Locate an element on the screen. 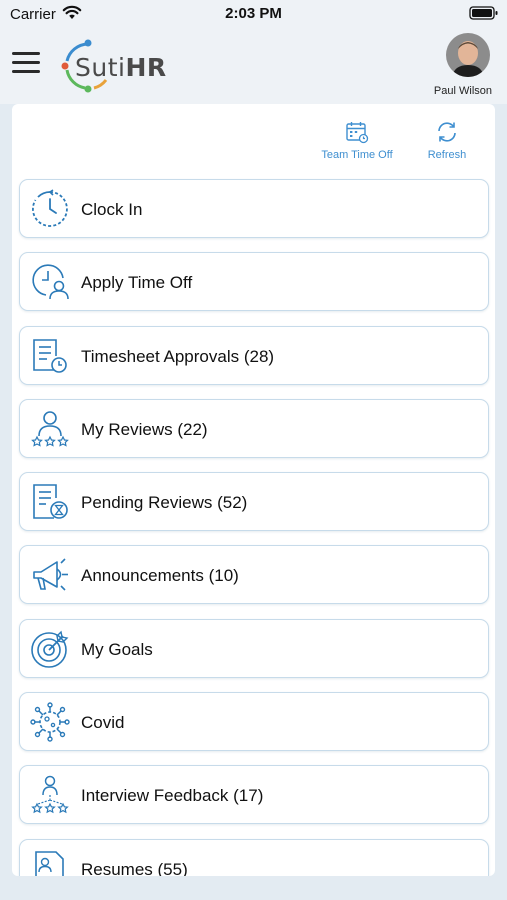  menu-item-announcements: Announcements (10) is located at coordinates (254, 575).